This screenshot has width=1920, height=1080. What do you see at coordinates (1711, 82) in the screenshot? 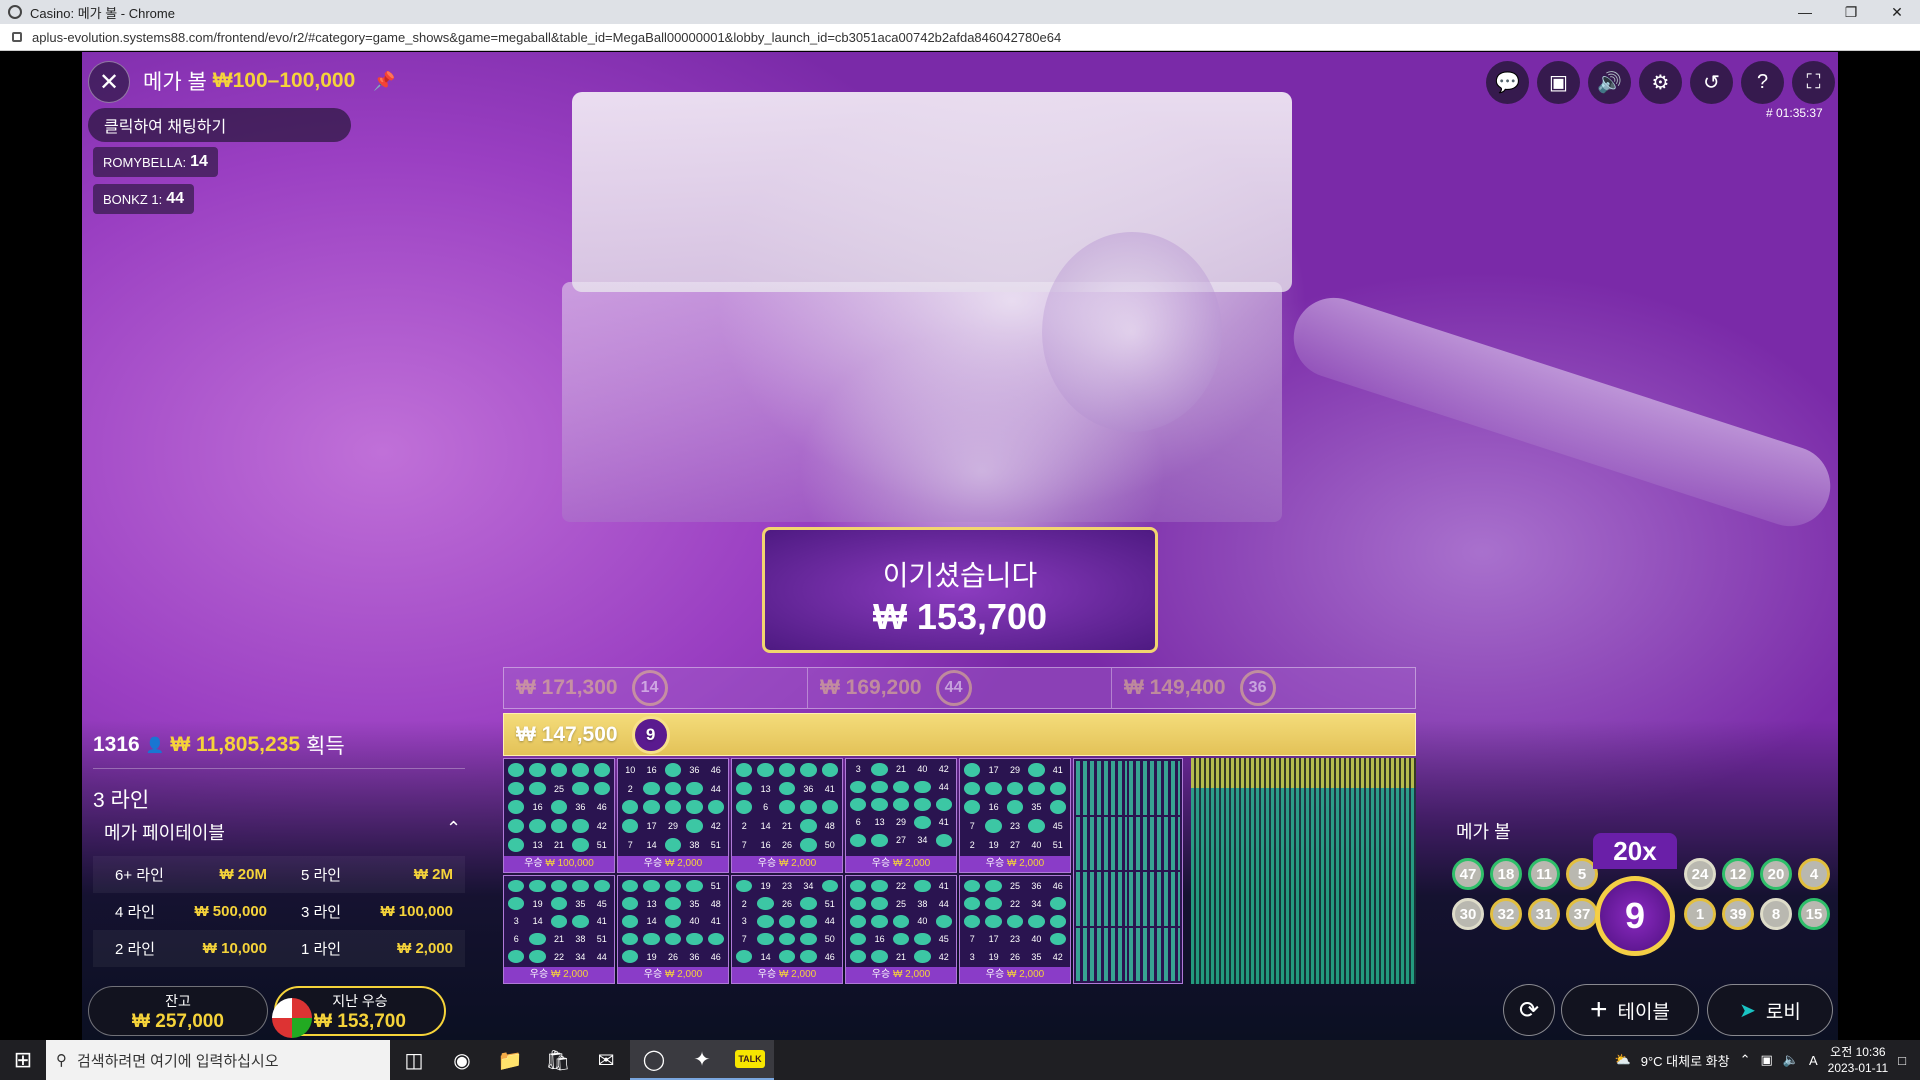
I see `history-icon: ↺` at bounding box center [1711, 82].